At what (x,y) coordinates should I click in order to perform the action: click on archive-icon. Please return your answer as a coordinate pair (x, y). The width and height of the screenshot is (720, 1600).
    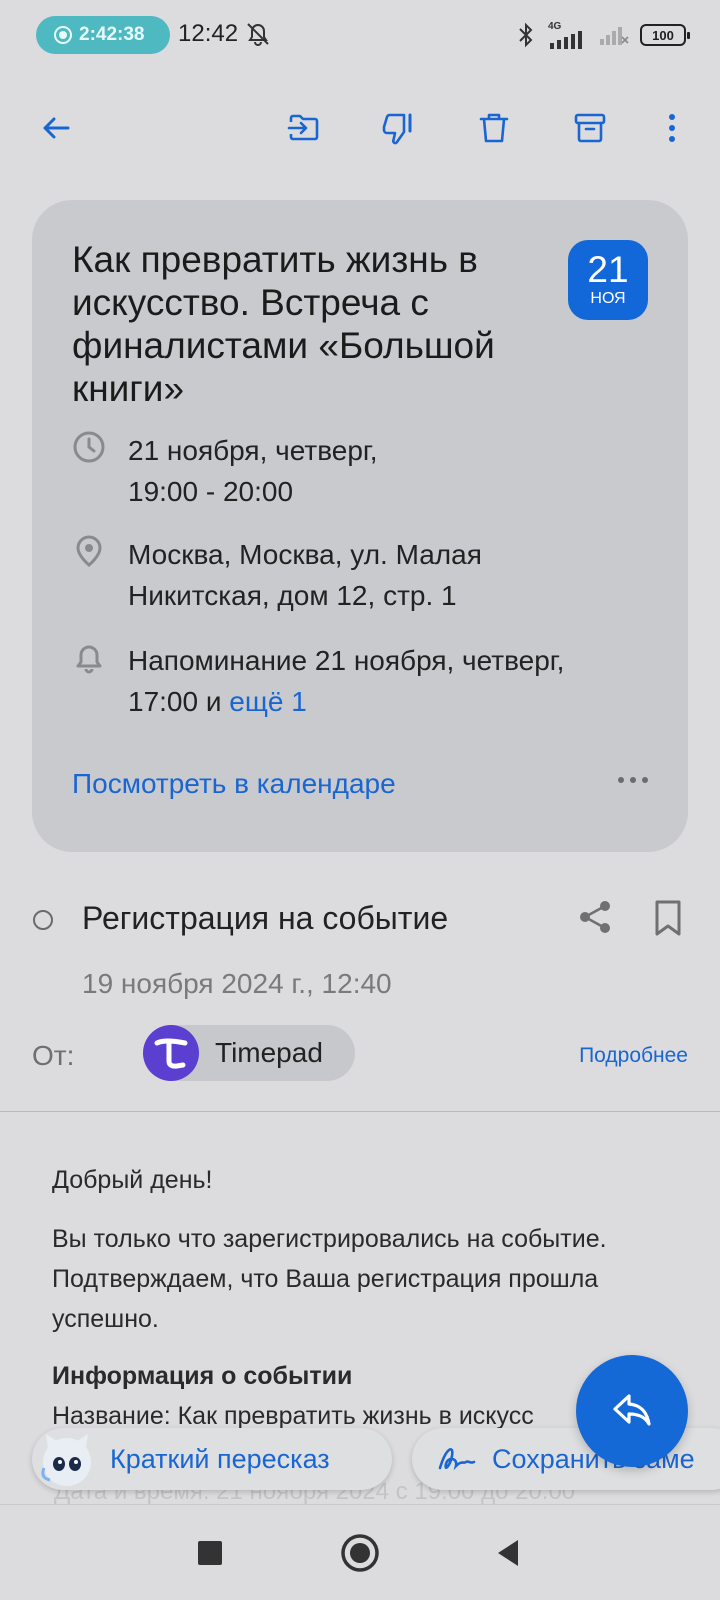
    Looking at the image, I should click on (590, 128).